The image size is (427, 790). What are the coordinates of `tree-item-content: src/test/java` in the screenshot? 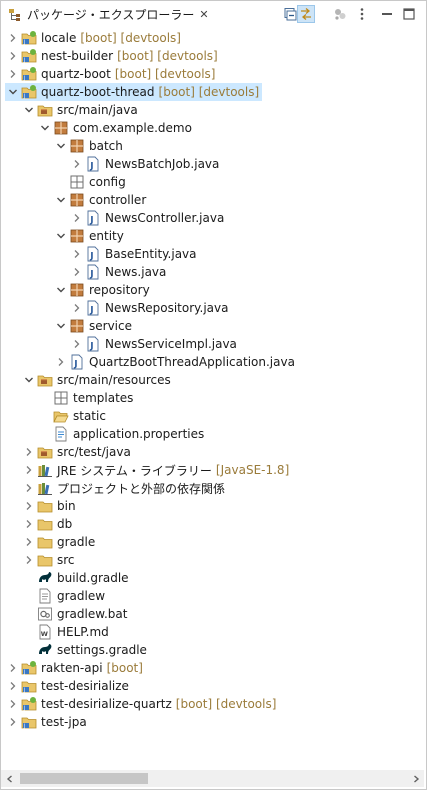 It's located at (77, 452).